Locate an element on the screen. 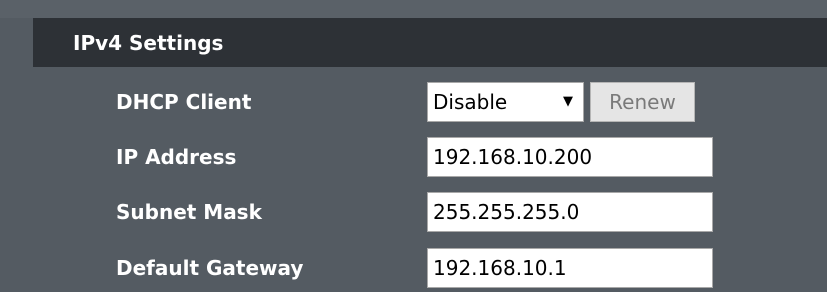 The image size is (827, 292). ip-address-field: 192.168.10.200 is located at coordinates (570, 157).